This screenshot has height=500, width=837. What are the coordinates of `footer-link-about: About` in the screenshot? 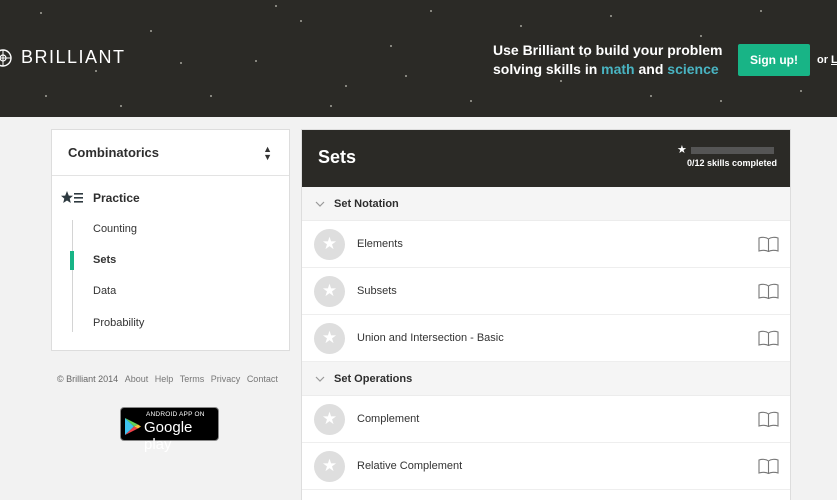 It's located at (137, 379).